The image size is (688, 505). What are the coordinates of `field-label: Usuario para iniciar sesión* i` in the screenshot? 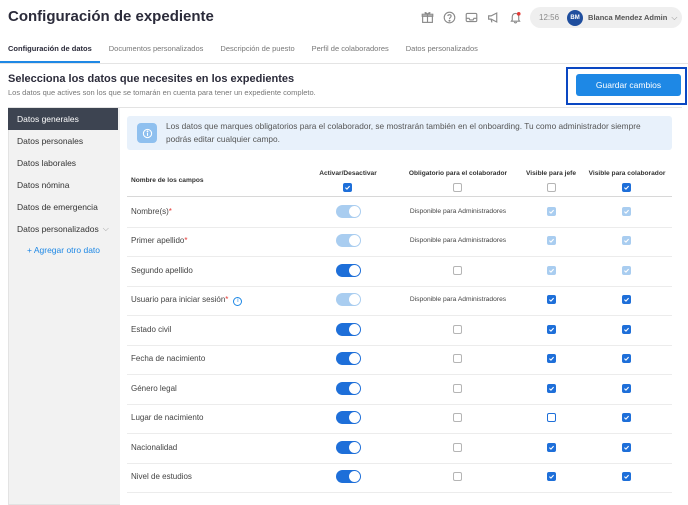 It's located at (187, 301).